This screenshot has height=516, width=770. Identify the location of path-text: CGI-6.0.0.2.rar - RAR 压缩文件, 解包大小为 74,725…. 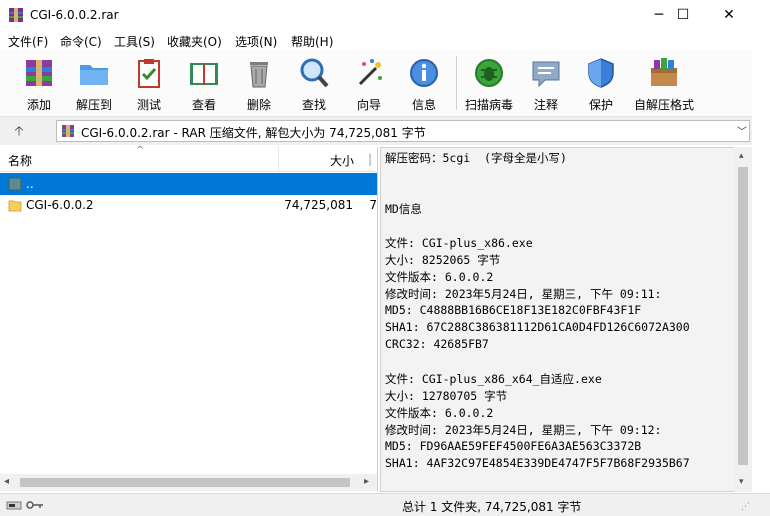
(253, 133).